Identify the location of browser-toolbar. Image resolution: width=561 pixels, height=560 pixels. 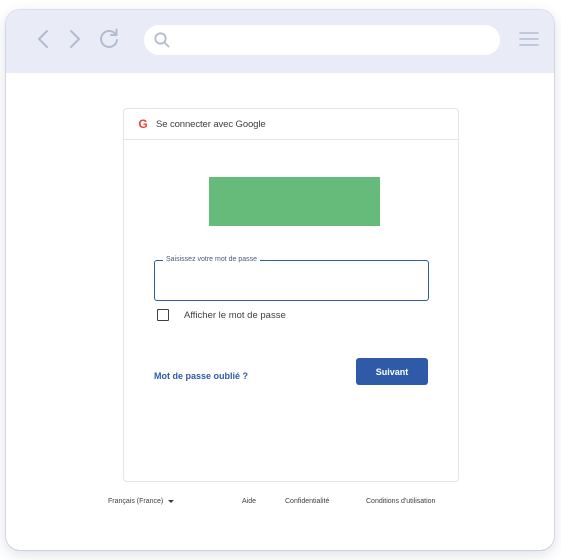
(280, 41).